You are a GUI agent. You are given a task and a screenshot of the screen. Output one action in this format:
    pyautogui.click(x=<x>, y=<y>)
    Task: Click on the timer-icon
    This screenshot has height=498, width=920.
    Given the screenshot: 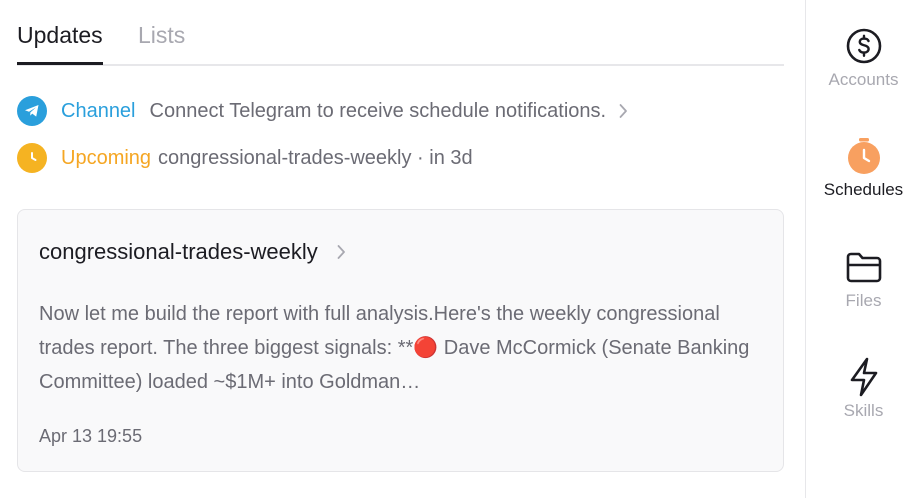 What is the action you would take?
    pyautogui.click(x=863, y=156)
    